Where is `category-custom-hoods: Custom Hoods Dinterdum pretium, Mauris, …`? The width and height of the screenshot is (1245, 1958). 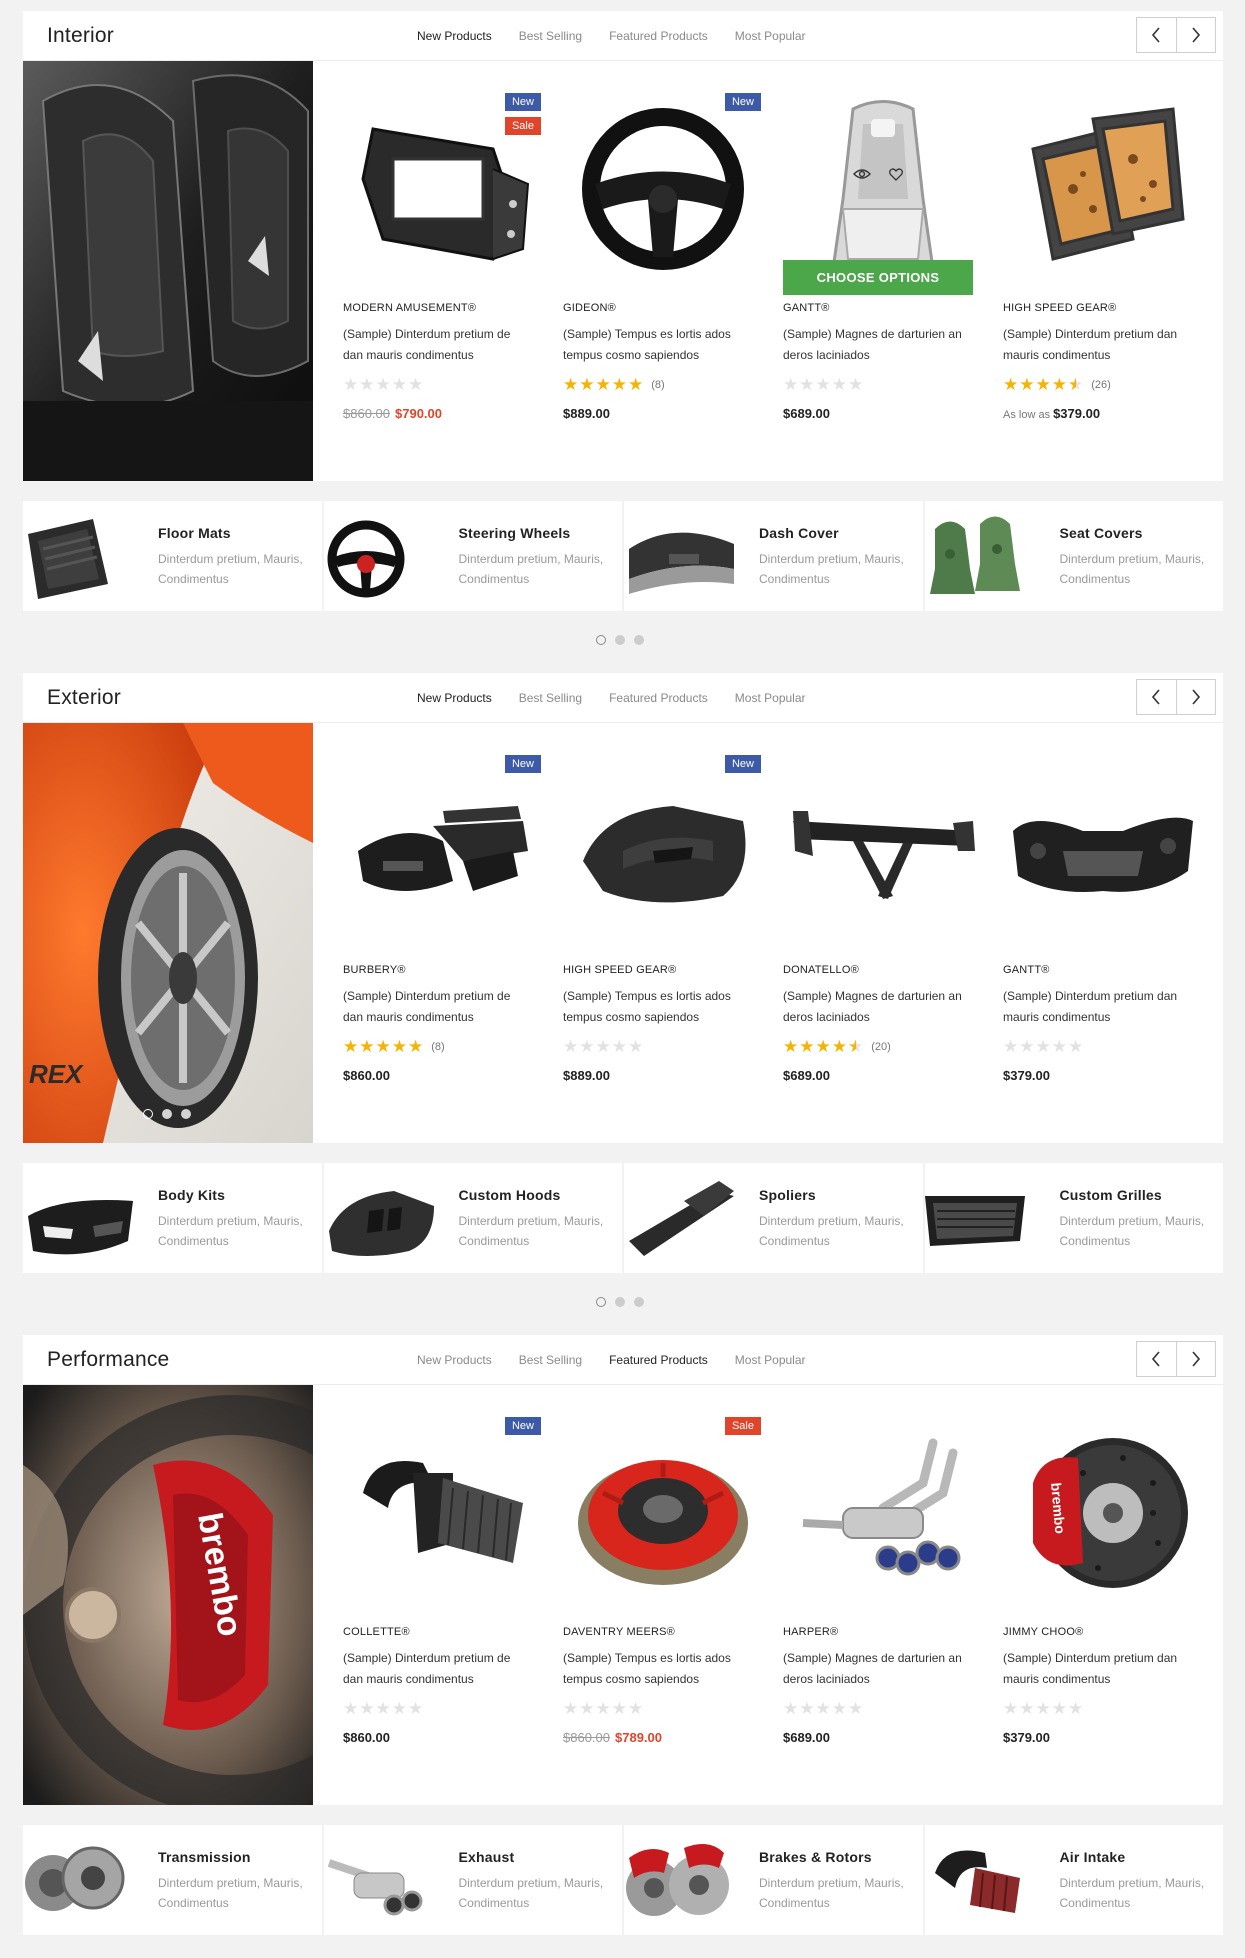 category-custom-hoods: Custom Hoods Dinterdum pretium, Mauris, … is located at coordinates (472, 1218).